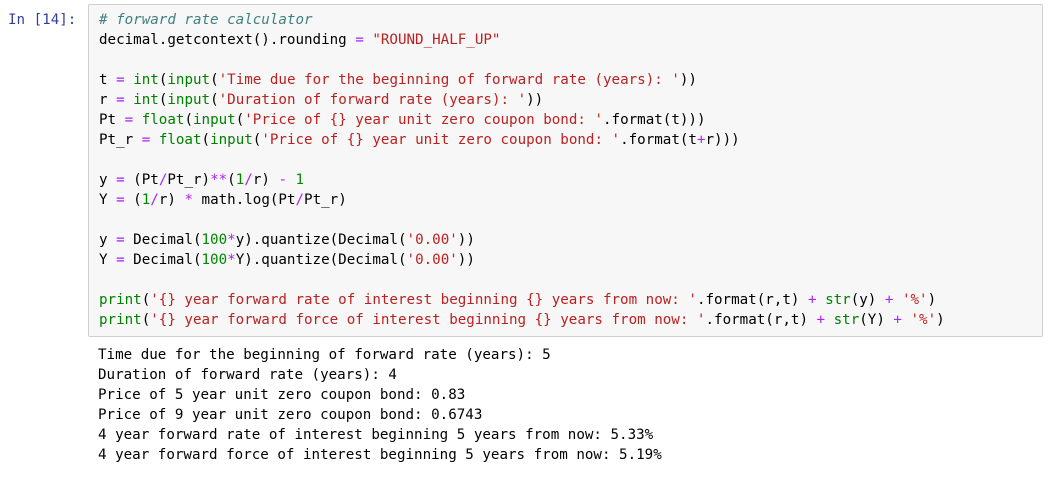 The height and width of the screenshot is (486, 1051). I want to click on code-token: int, so click(146, 100).